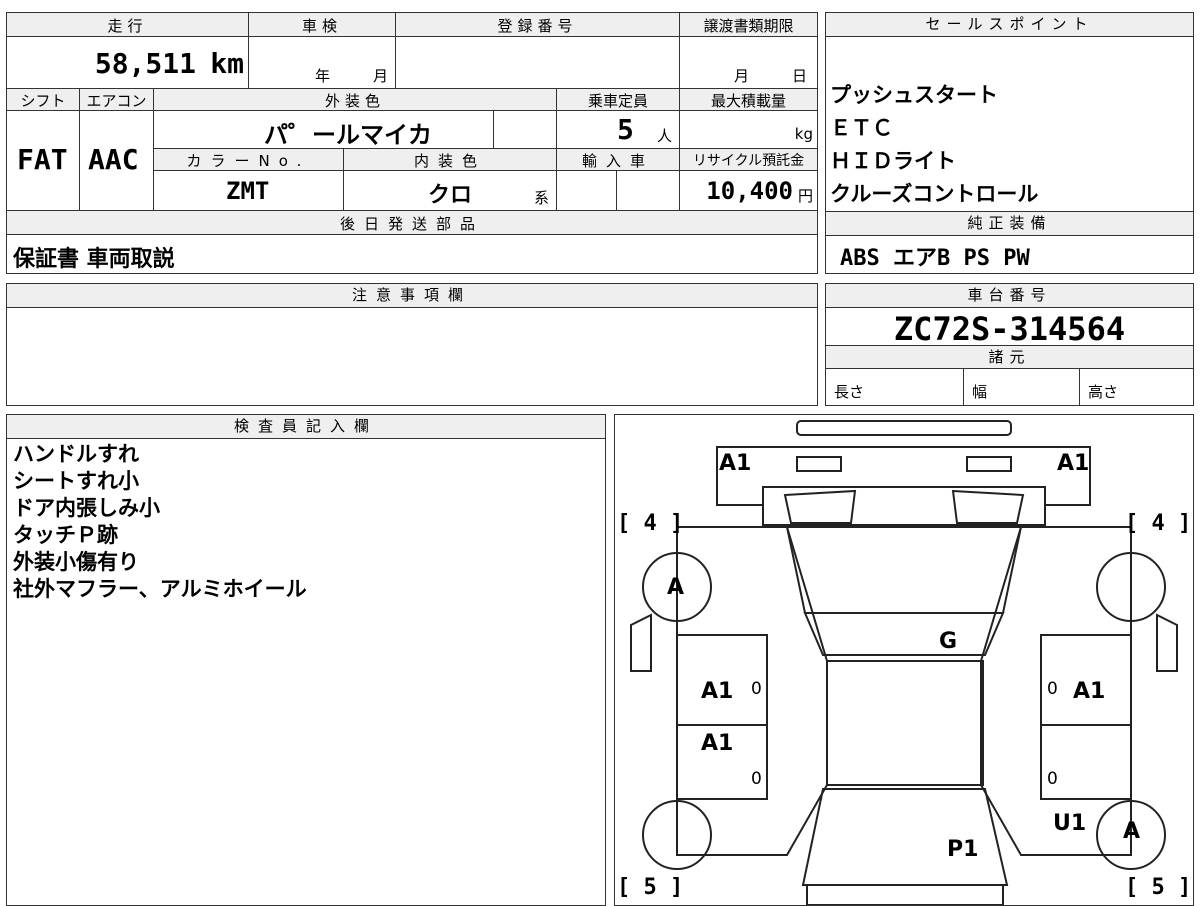  I want to click on inspector-line: タッチＰ跡, so click(65, 535).